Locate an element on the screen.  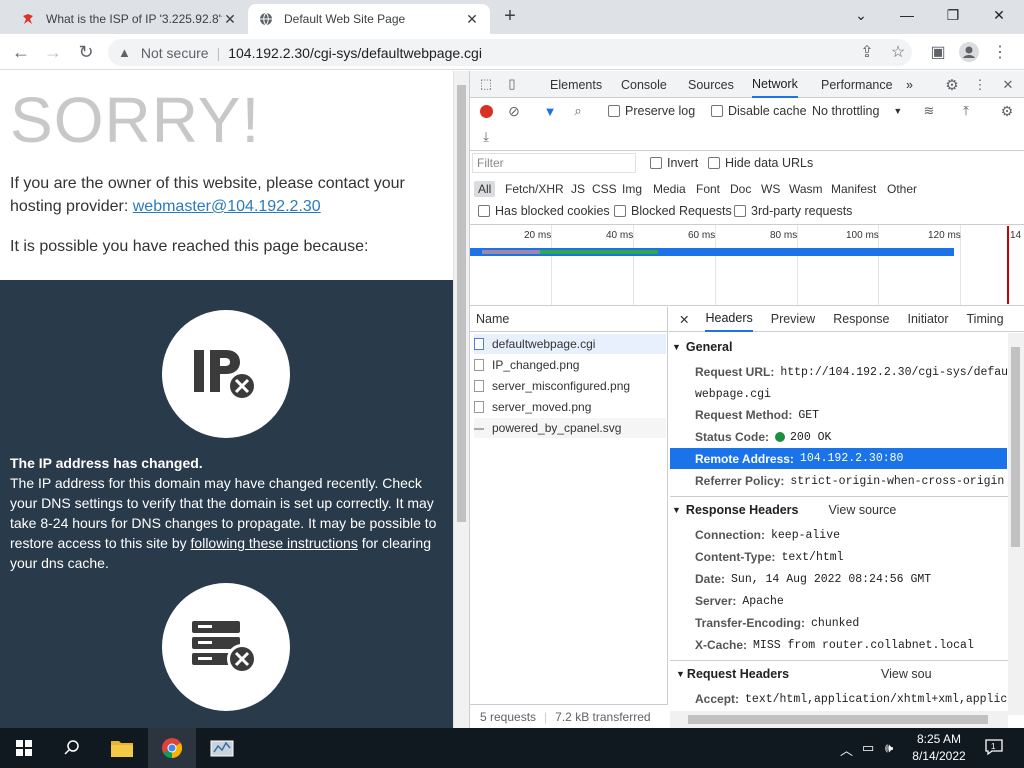
record-icon is located at coordinates (486, 111).